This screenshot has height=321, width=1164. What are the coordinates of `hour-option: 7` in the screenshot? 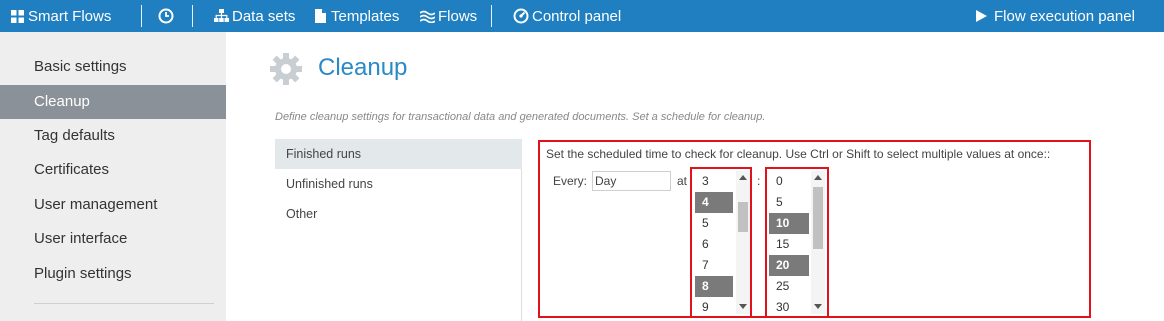 It's located at (714, 265).